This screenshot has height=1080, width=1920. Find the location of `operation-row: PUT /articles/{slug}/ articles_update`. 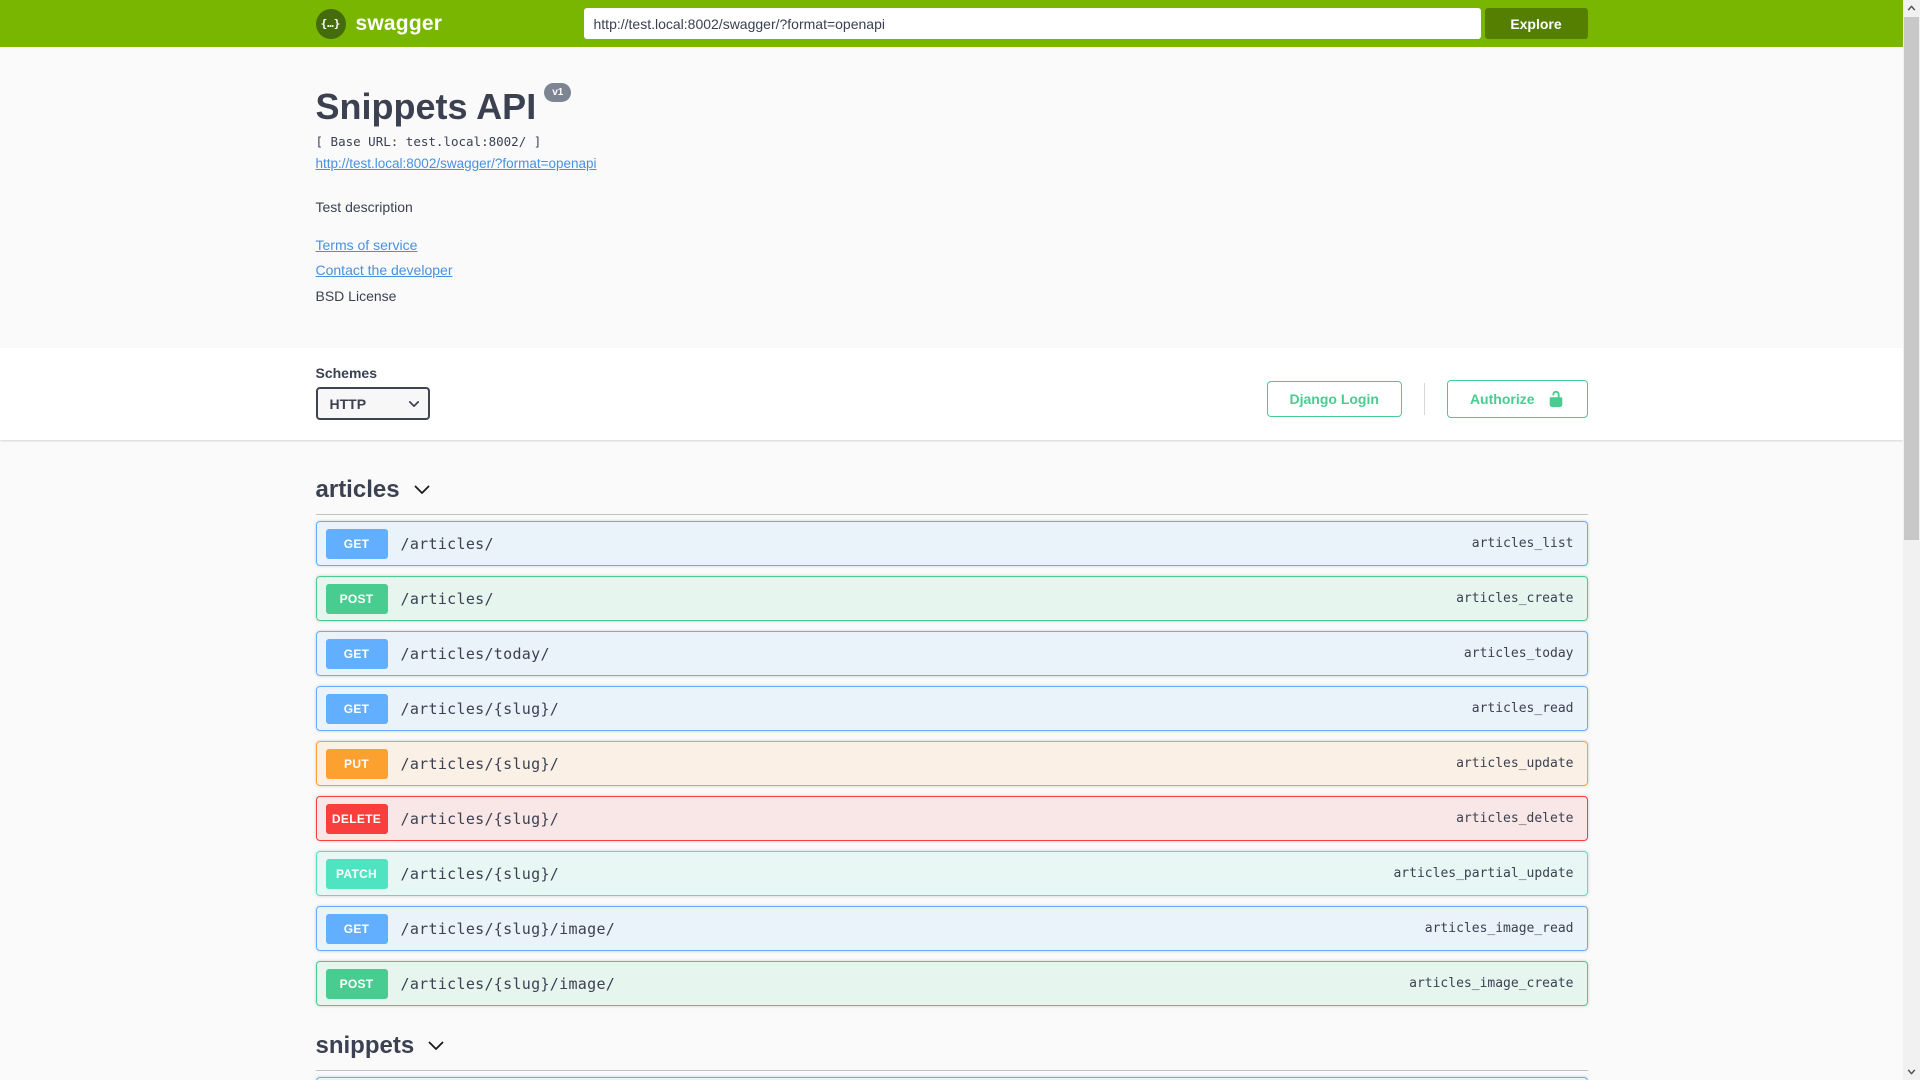

operation-row: PUT /articles/{slug}/ articles_update is located at coordinates (951, 763).